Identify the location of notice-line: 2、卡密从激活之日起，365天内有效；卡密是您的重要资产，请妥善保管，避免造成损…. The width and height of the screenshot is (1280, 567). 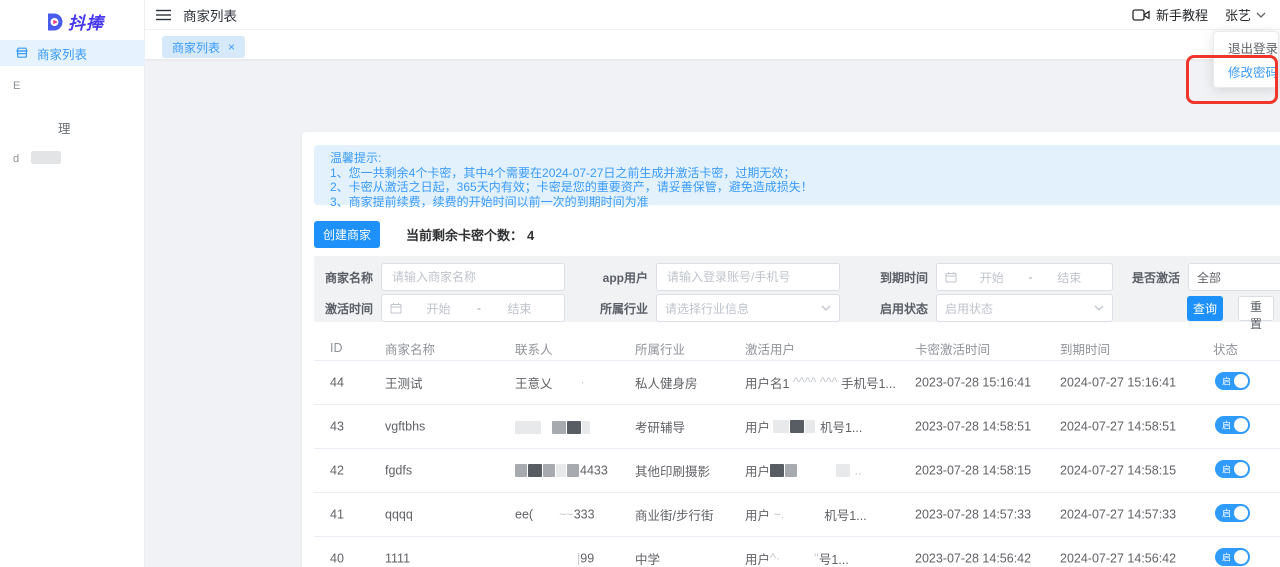
(571, 187).